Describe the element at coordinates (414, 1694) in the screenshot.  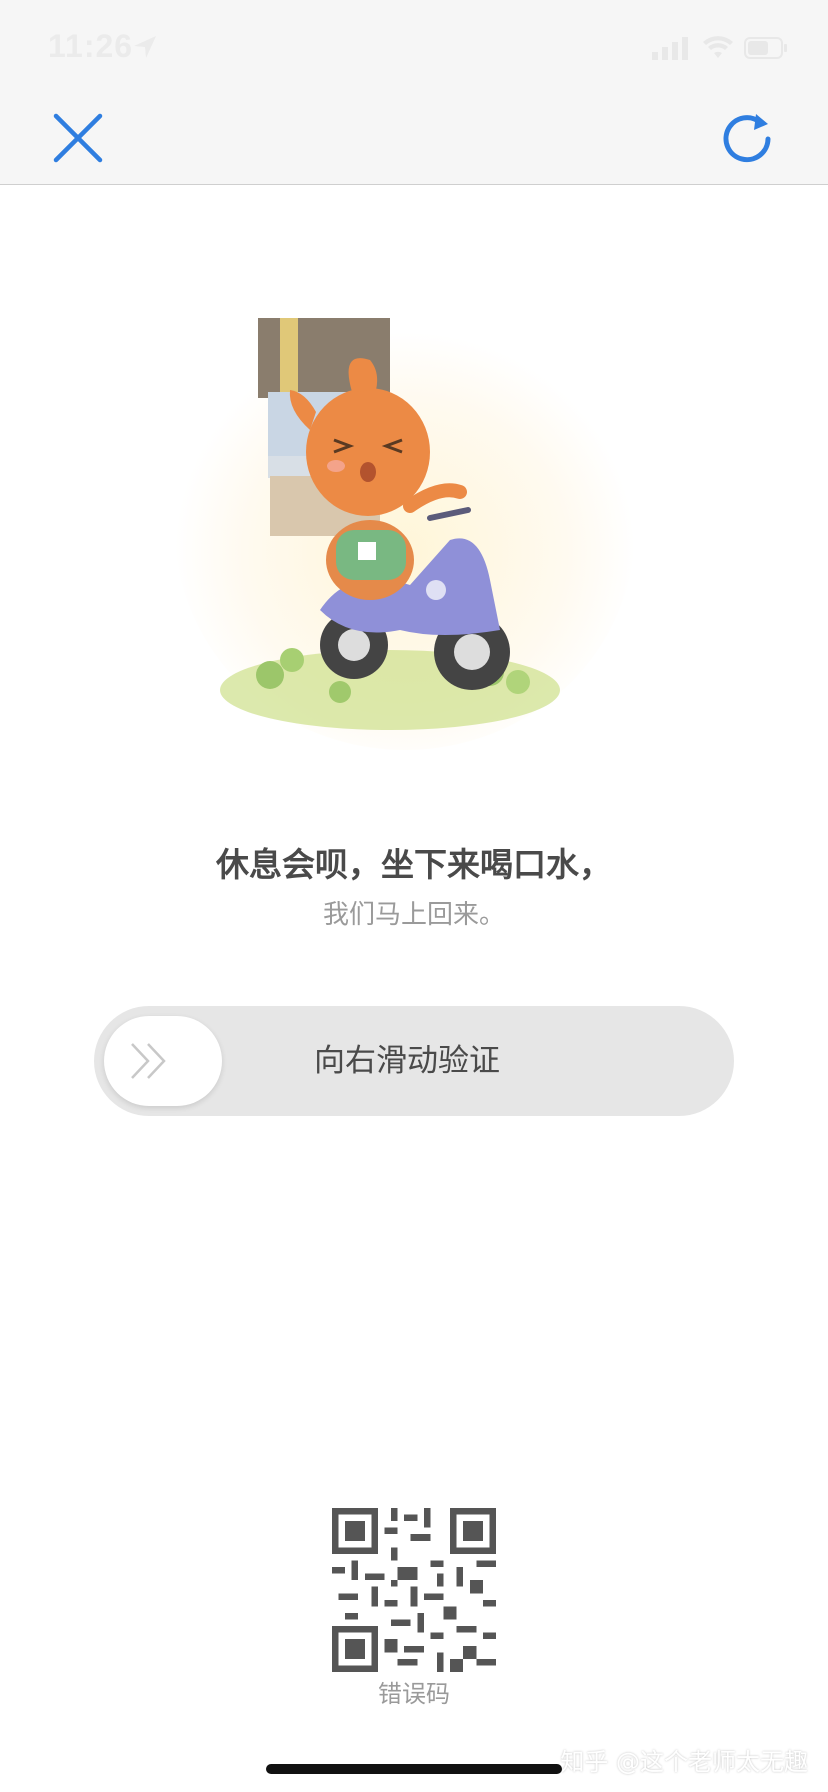
I see `qr-label: 错误码` at that location.